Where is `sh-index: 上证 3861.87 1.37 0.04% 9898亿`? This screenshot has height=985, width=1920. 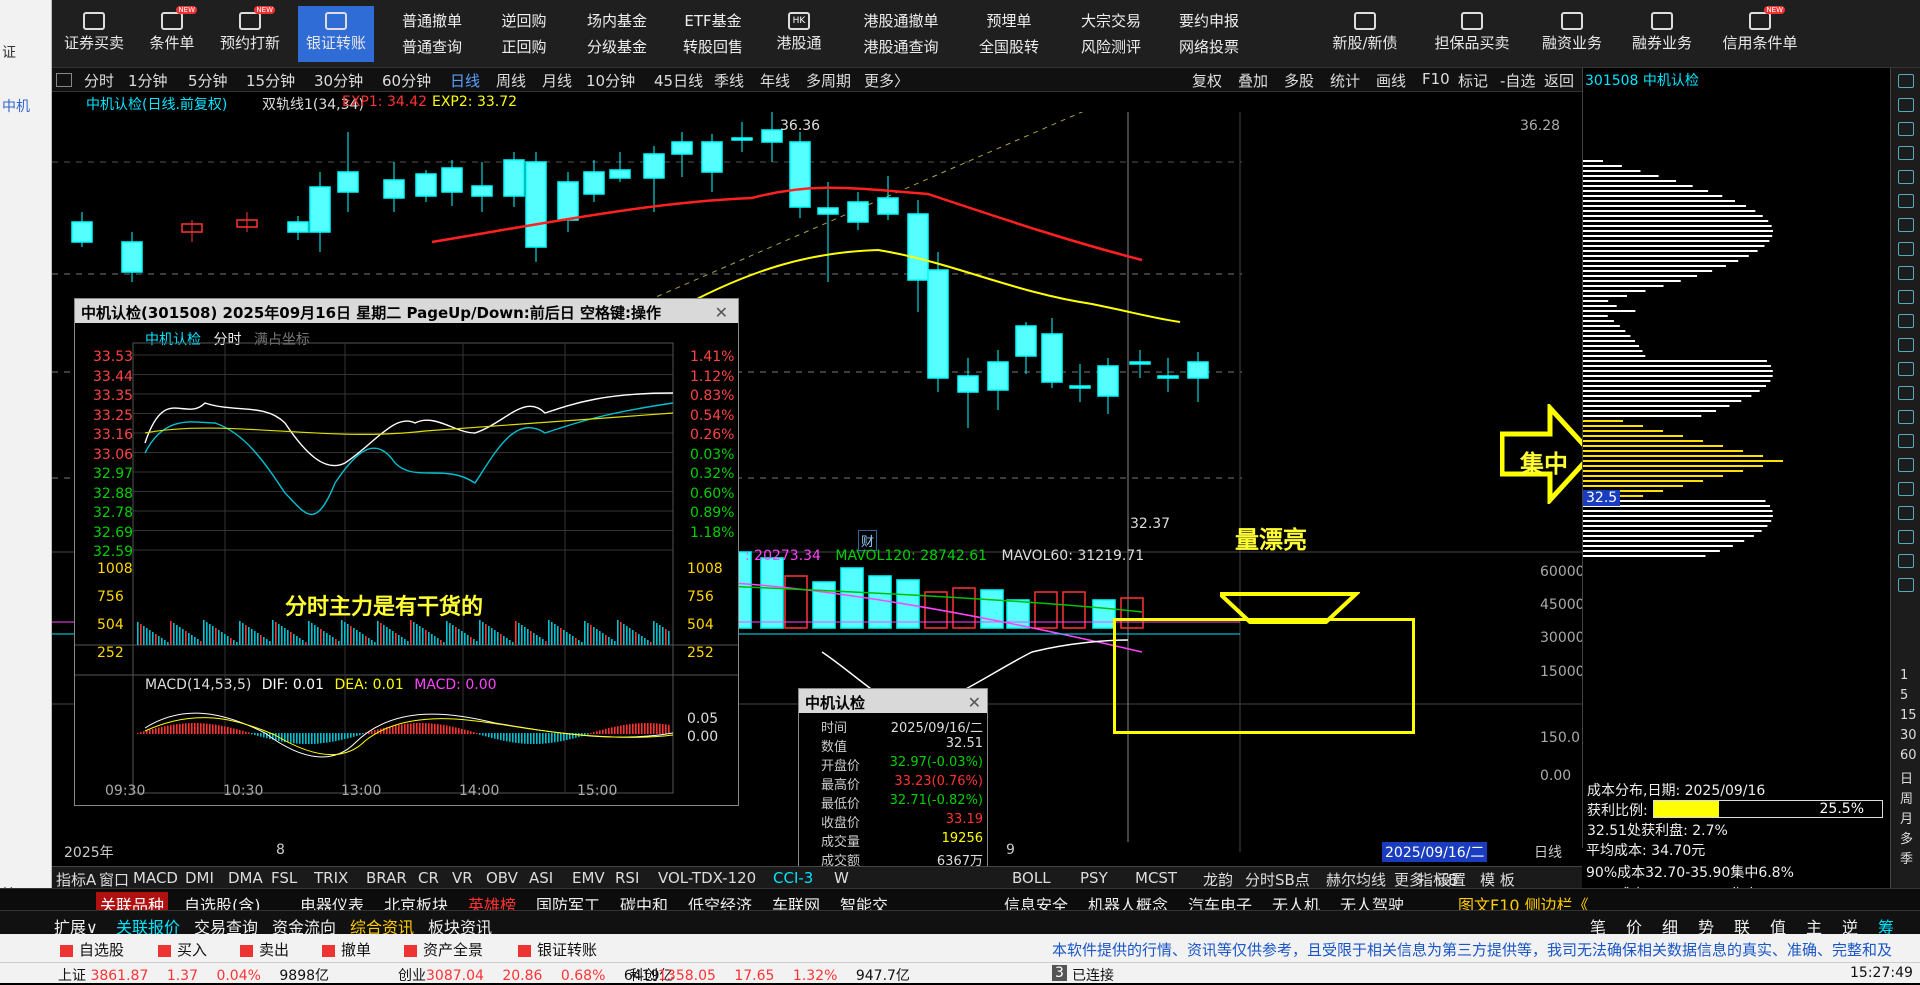
sh-index: 上证 3861.87 1.37 0.04% 9898亿 is located at coordinates (193, 975).